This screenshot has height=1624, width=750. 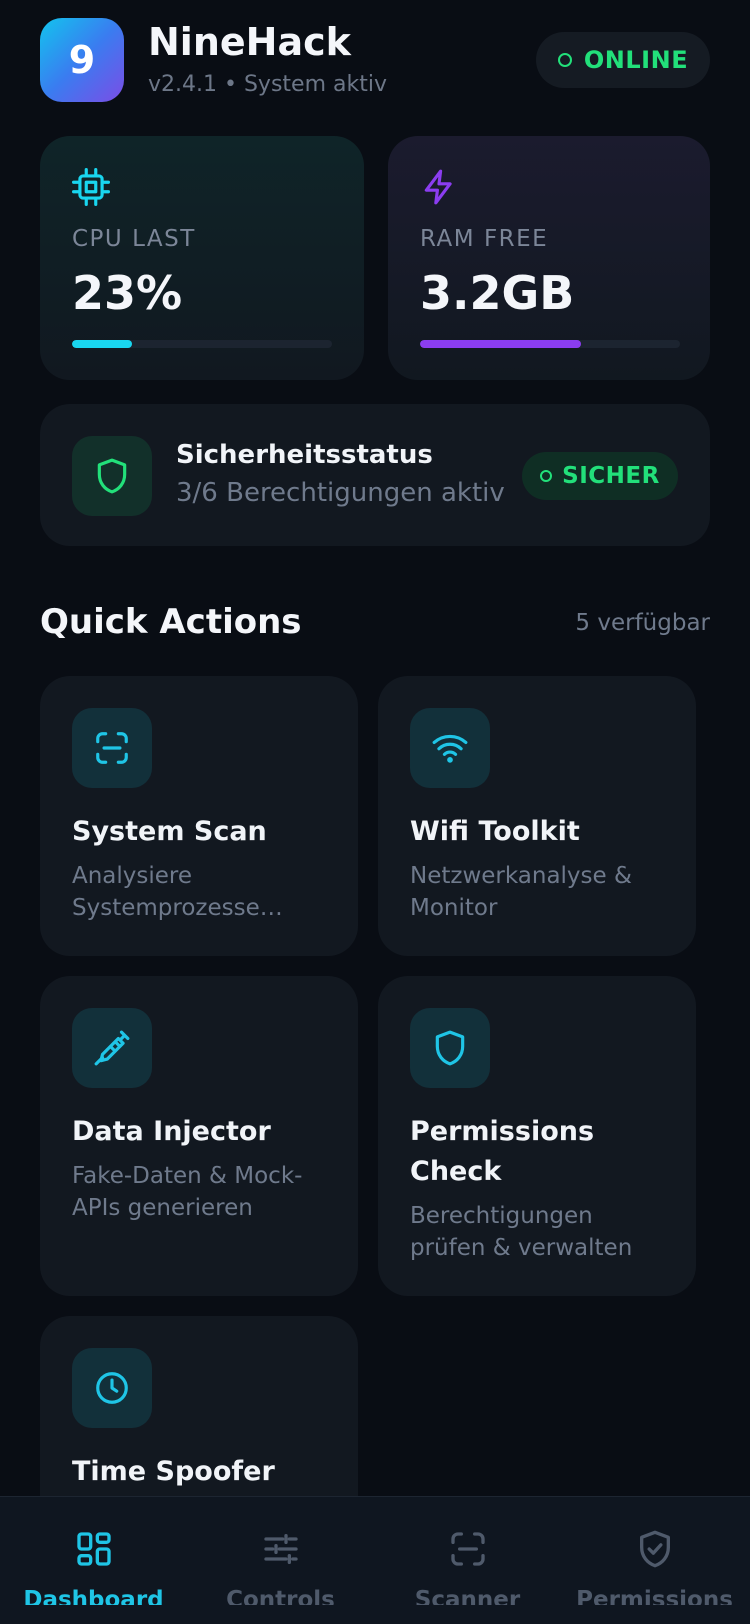 What do you see at coordinates (127, 293) in the screenshot?
I see `cpu-value: 23%` at bounding box center [127, 293].